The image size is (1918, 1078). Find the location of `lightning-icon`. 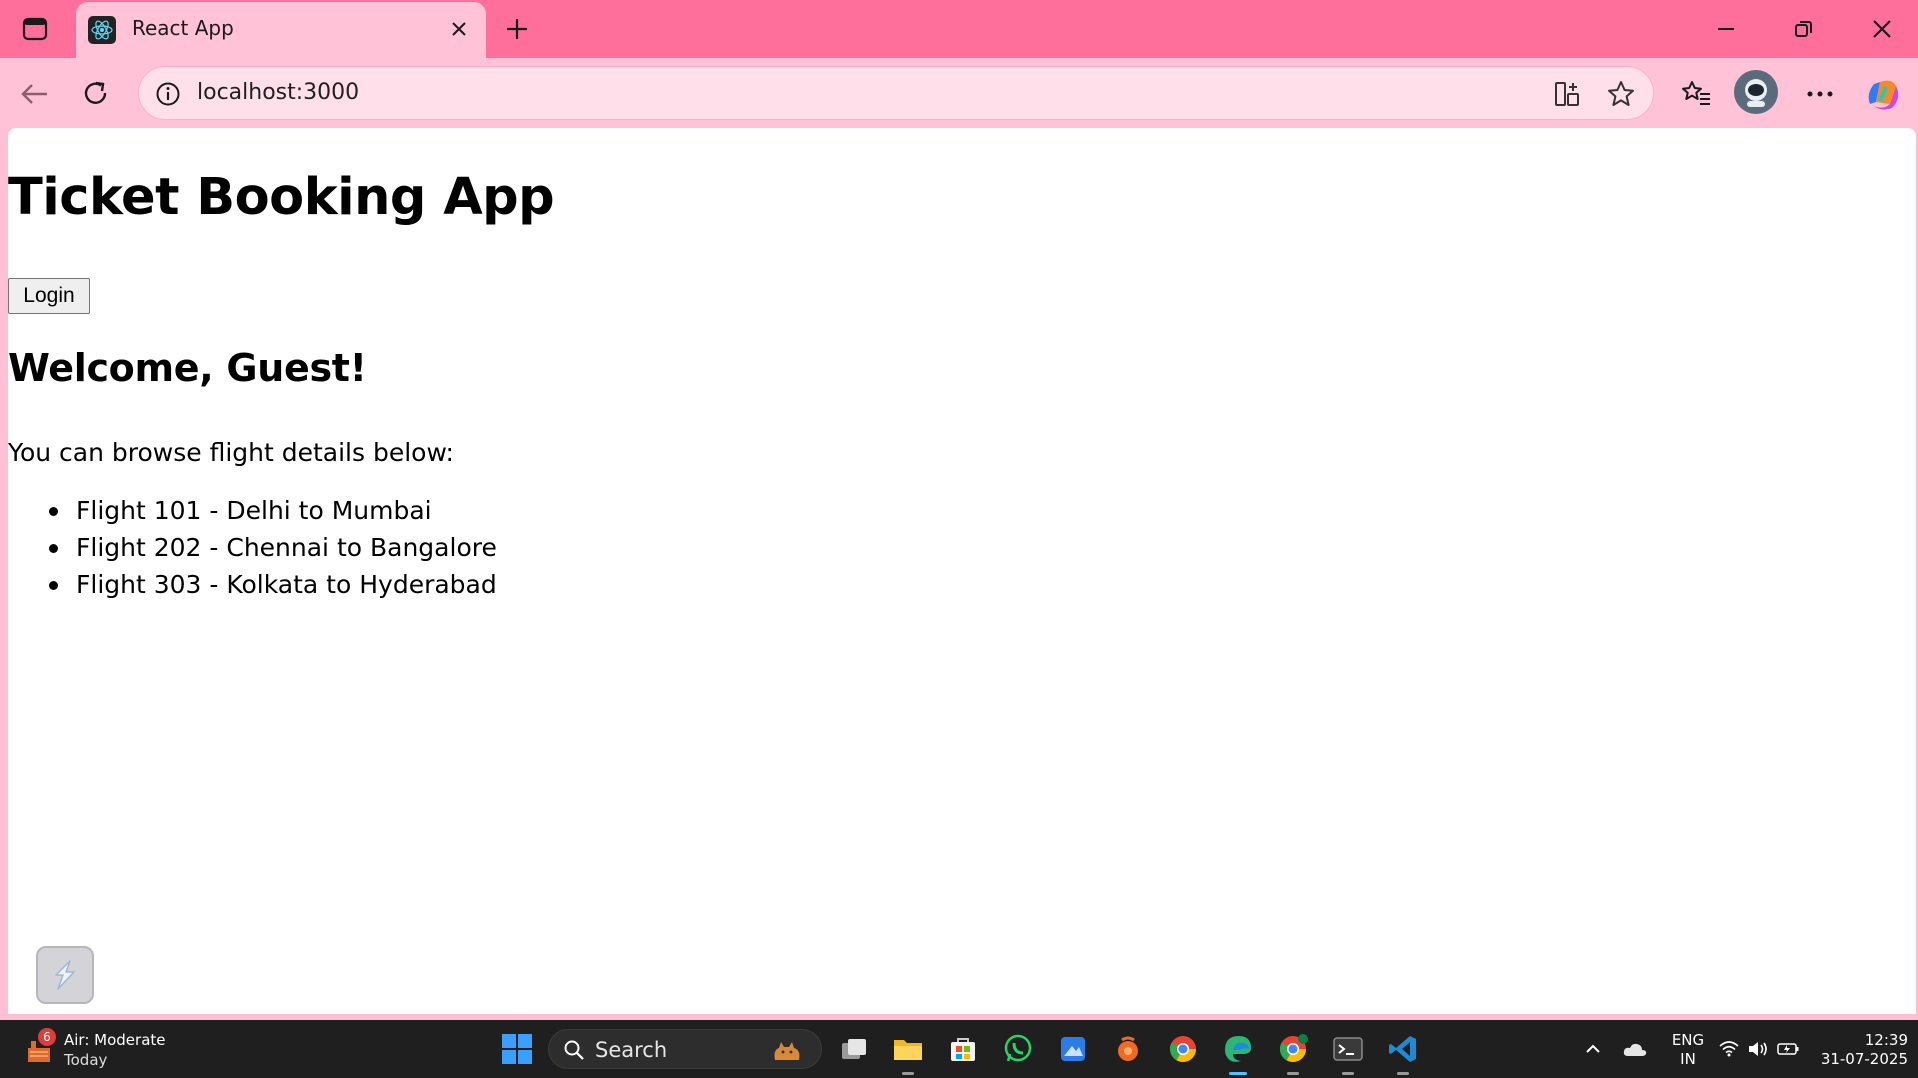

lightning-icon is located at coordinates (65, 975).